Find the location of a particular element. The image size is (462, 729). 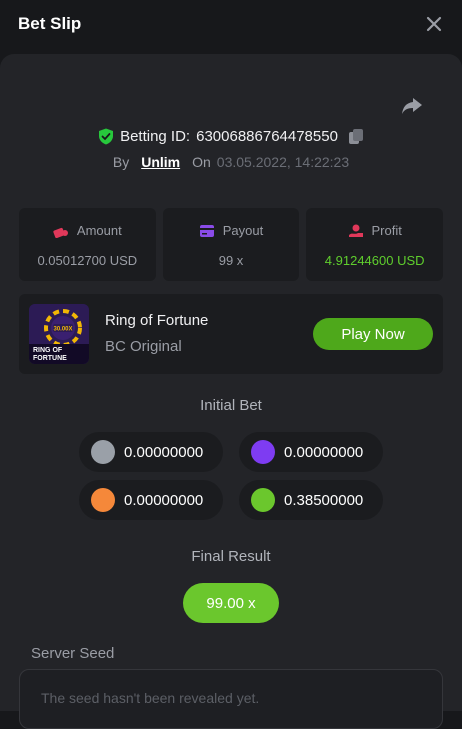

stat-profit: Profit 4.91244600 USD is located at coordinates (375, 244).